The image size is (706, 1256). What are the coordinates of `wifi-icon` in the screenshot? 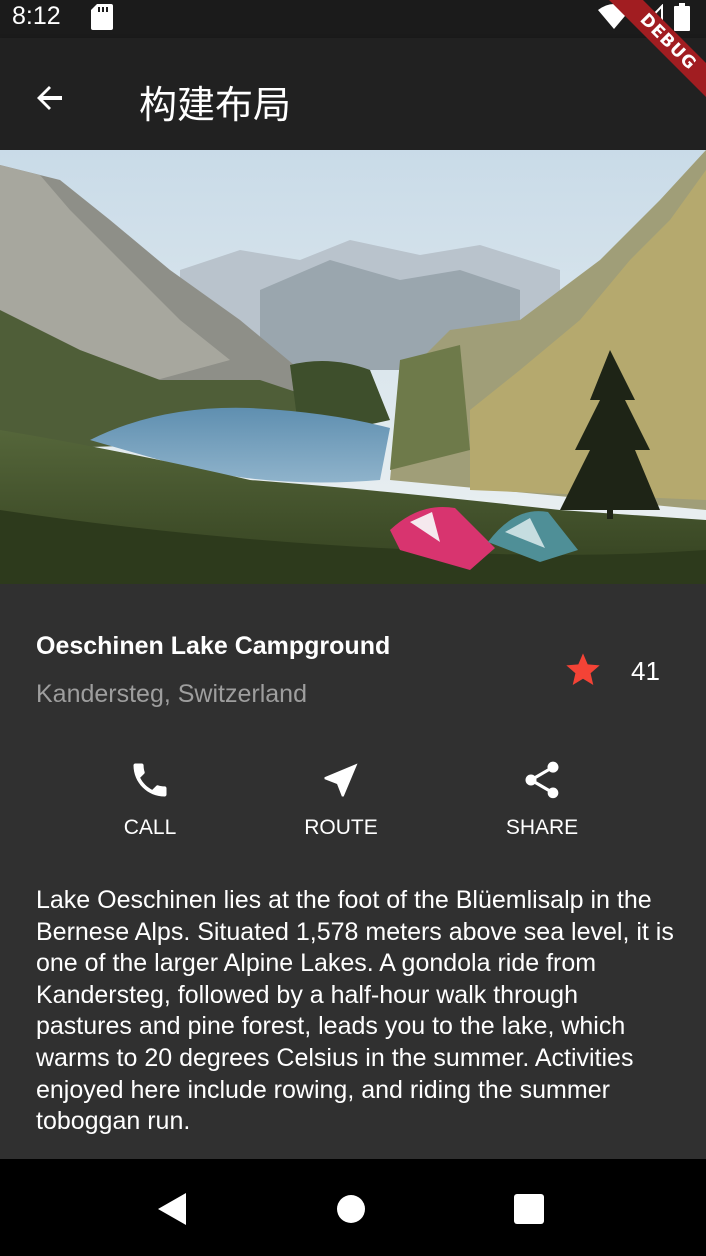 It's located at (614, 16).